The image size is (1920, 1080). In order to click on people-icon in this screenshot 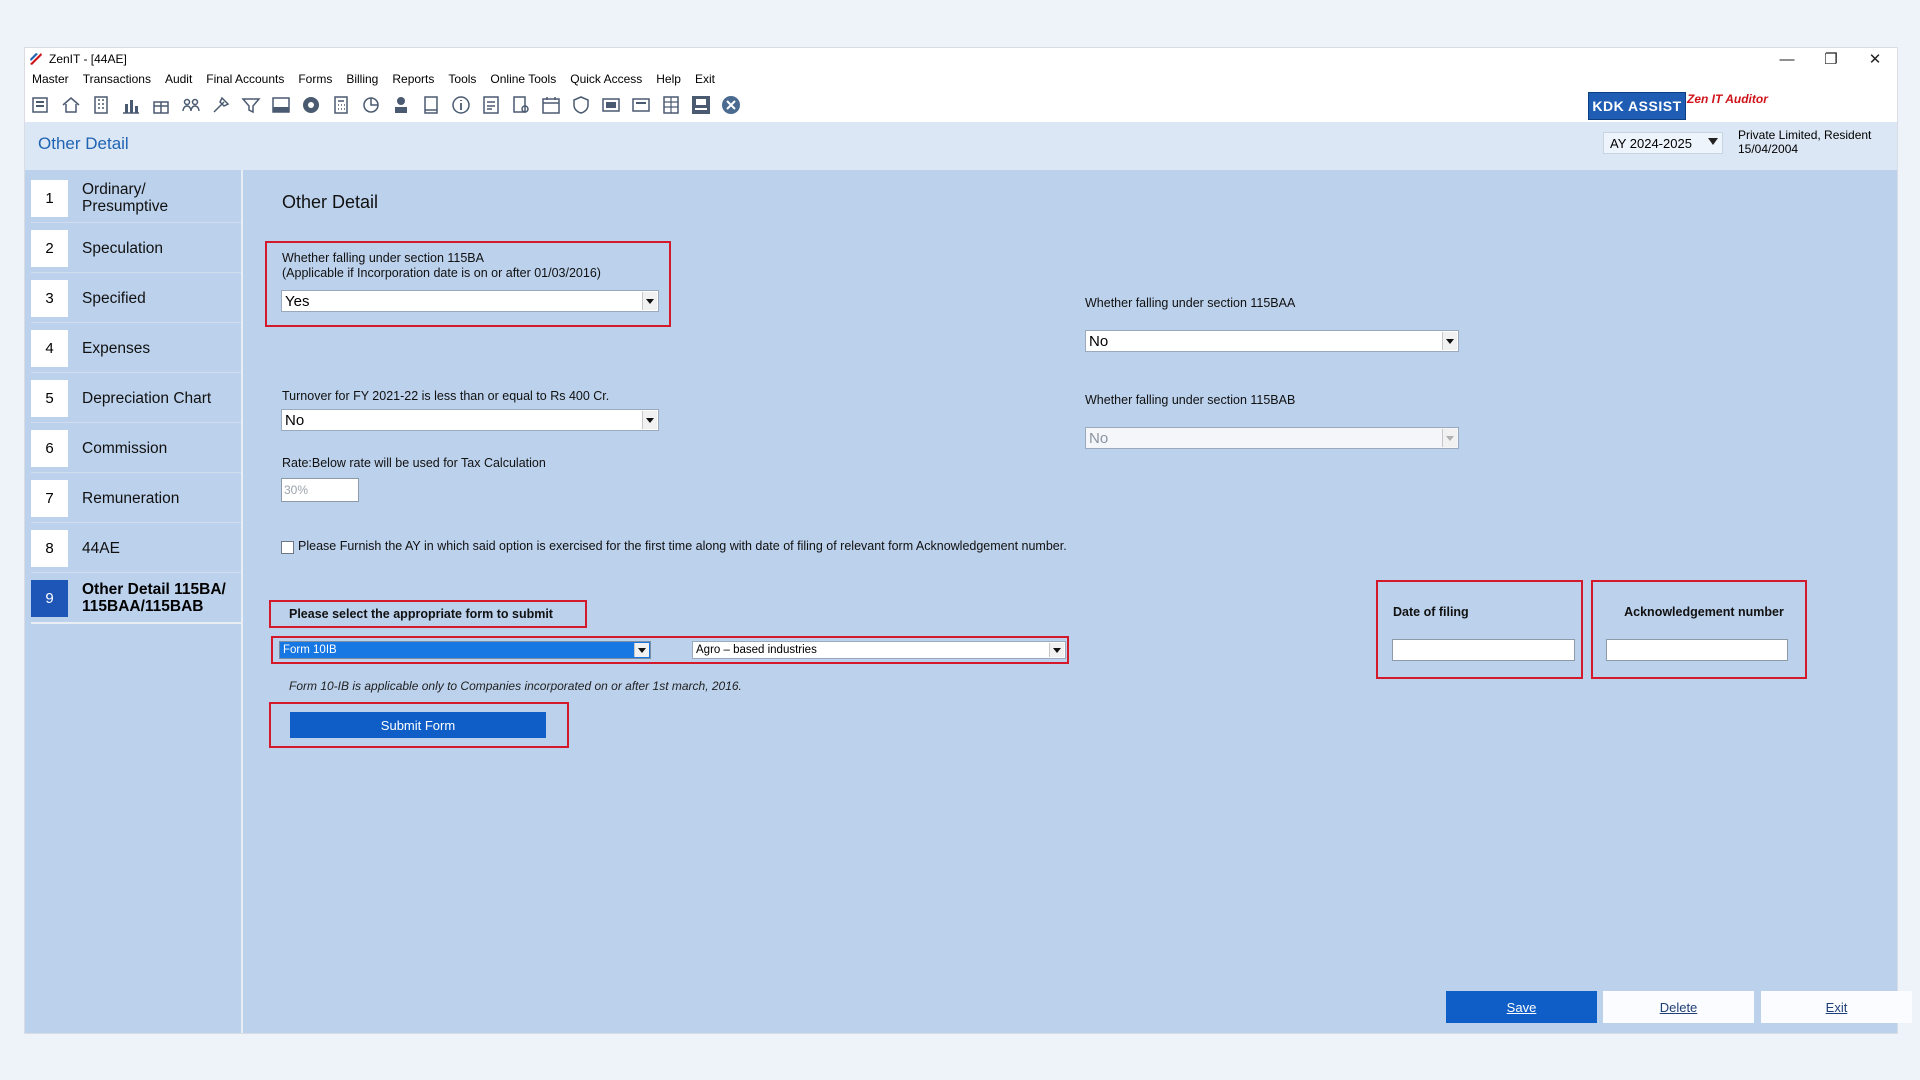, I will do `click(191, 105)`.